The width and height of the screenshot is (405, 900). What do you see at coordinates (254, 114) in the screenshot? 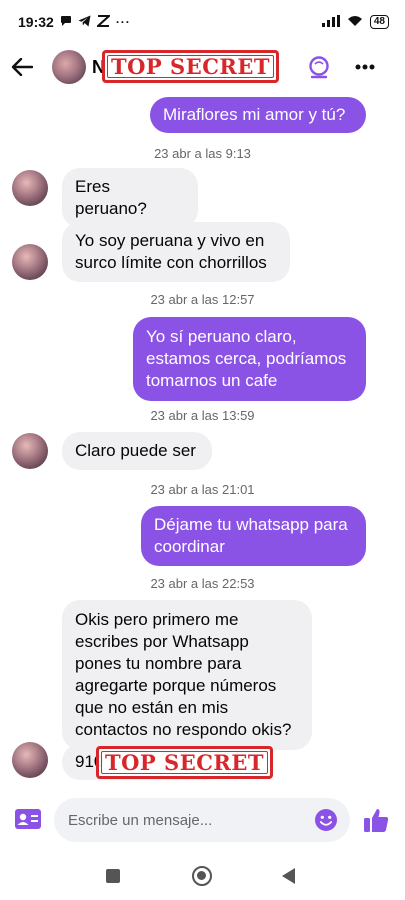
I see `message-text: Miraflores mi amor y tú?` at bounding box center [254, 114].